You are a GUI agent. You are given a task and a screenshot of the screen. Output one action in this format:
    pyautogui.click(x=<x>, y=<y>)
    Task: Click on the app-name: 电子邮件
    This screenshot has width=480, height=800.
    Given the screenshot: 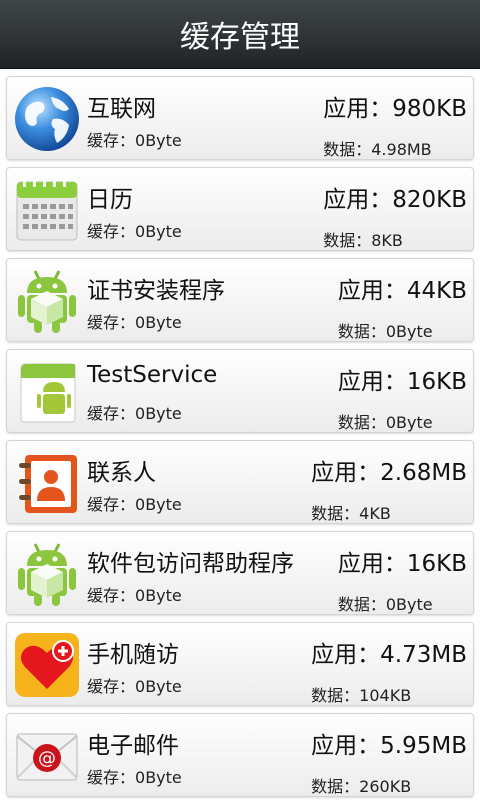 What is the action you would take?
    pyautogui.click(x=133, y=746)
    